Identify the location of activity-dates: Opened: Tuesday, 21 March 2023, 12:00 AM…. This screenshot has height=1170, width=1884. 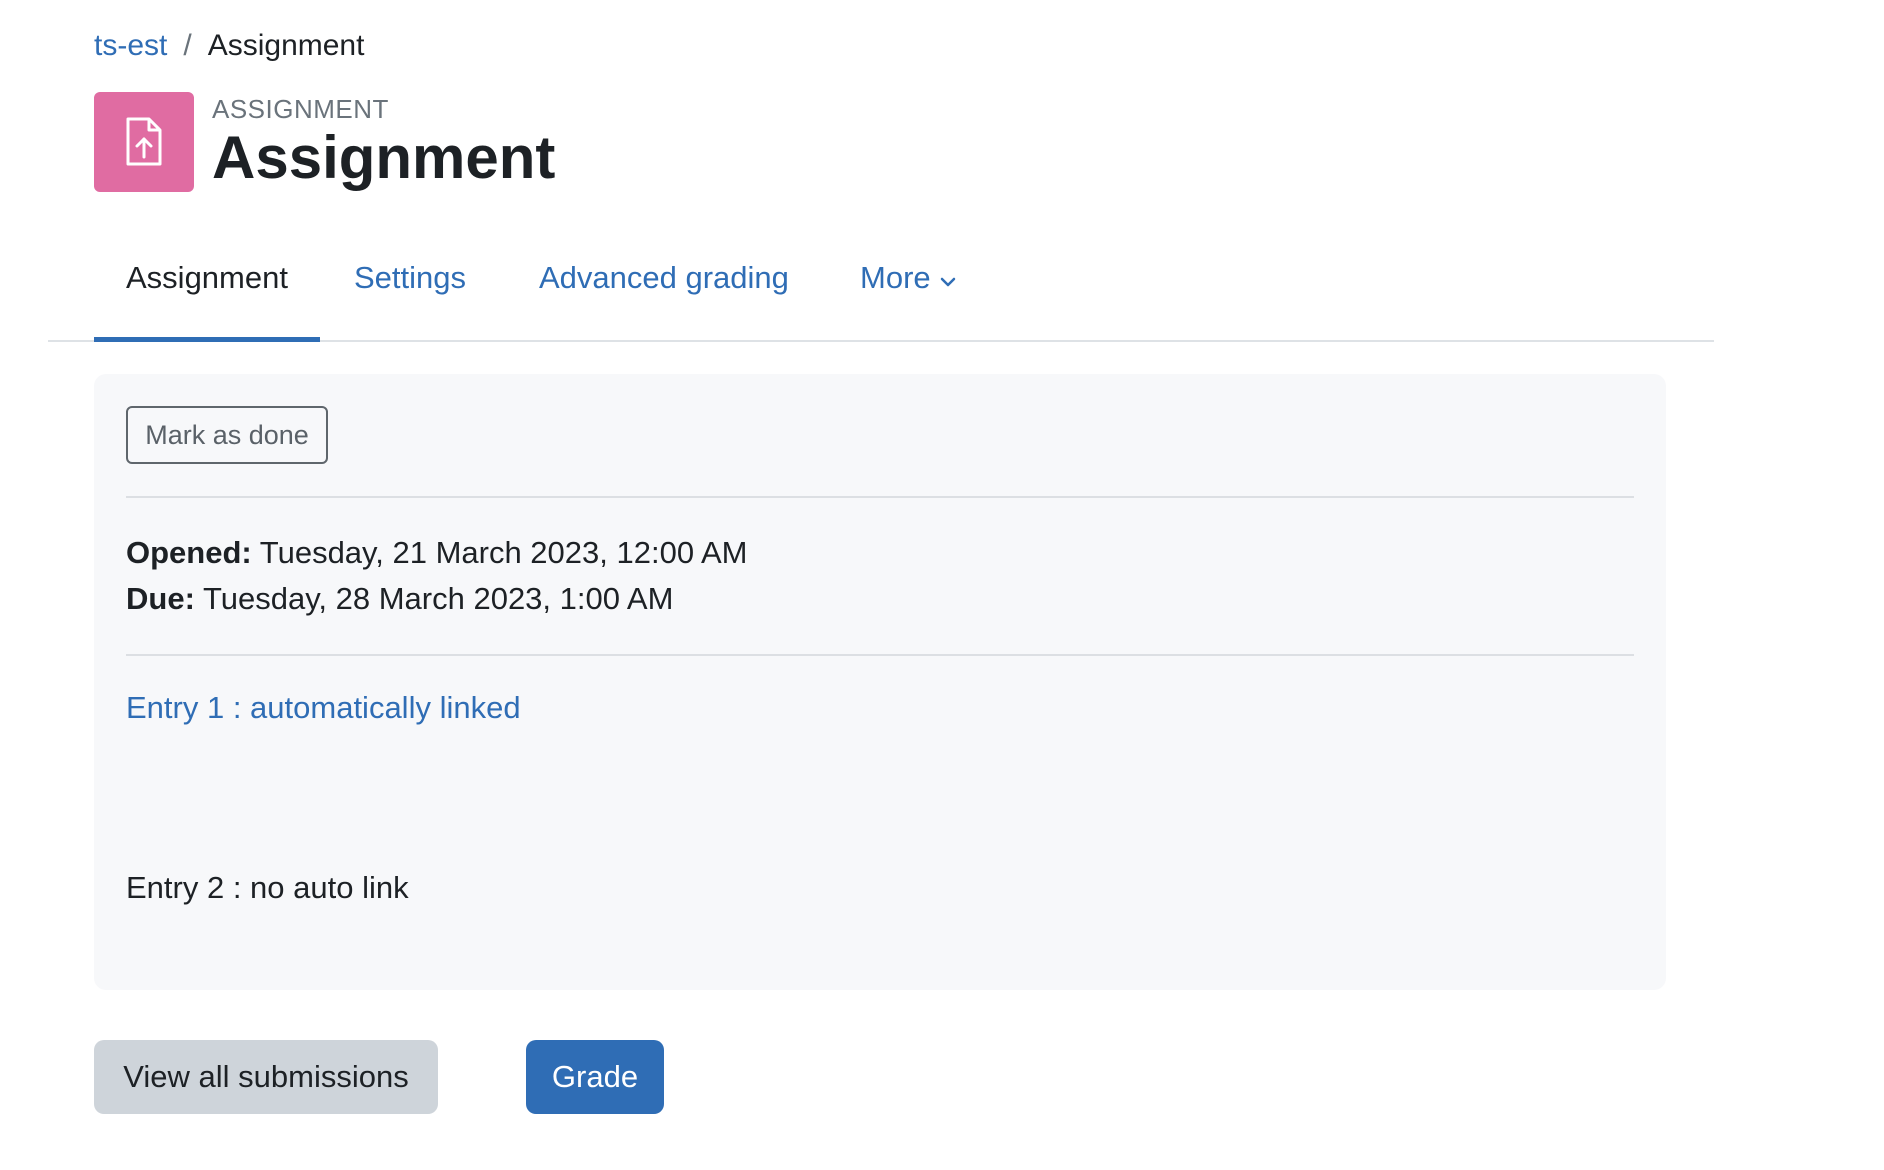
(436, 576).